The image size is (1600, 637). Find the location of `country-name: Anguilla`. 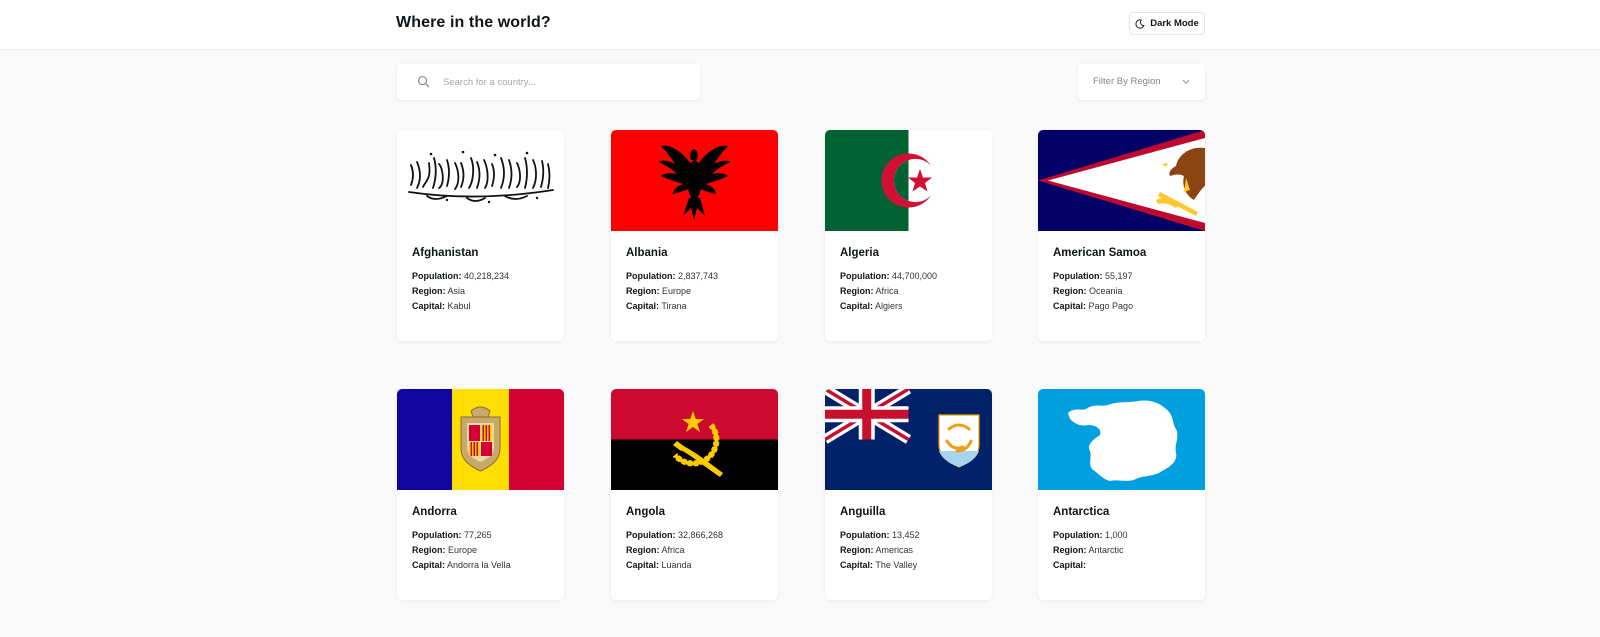

country-name: Anguilla is located at coordinates (863, 512).